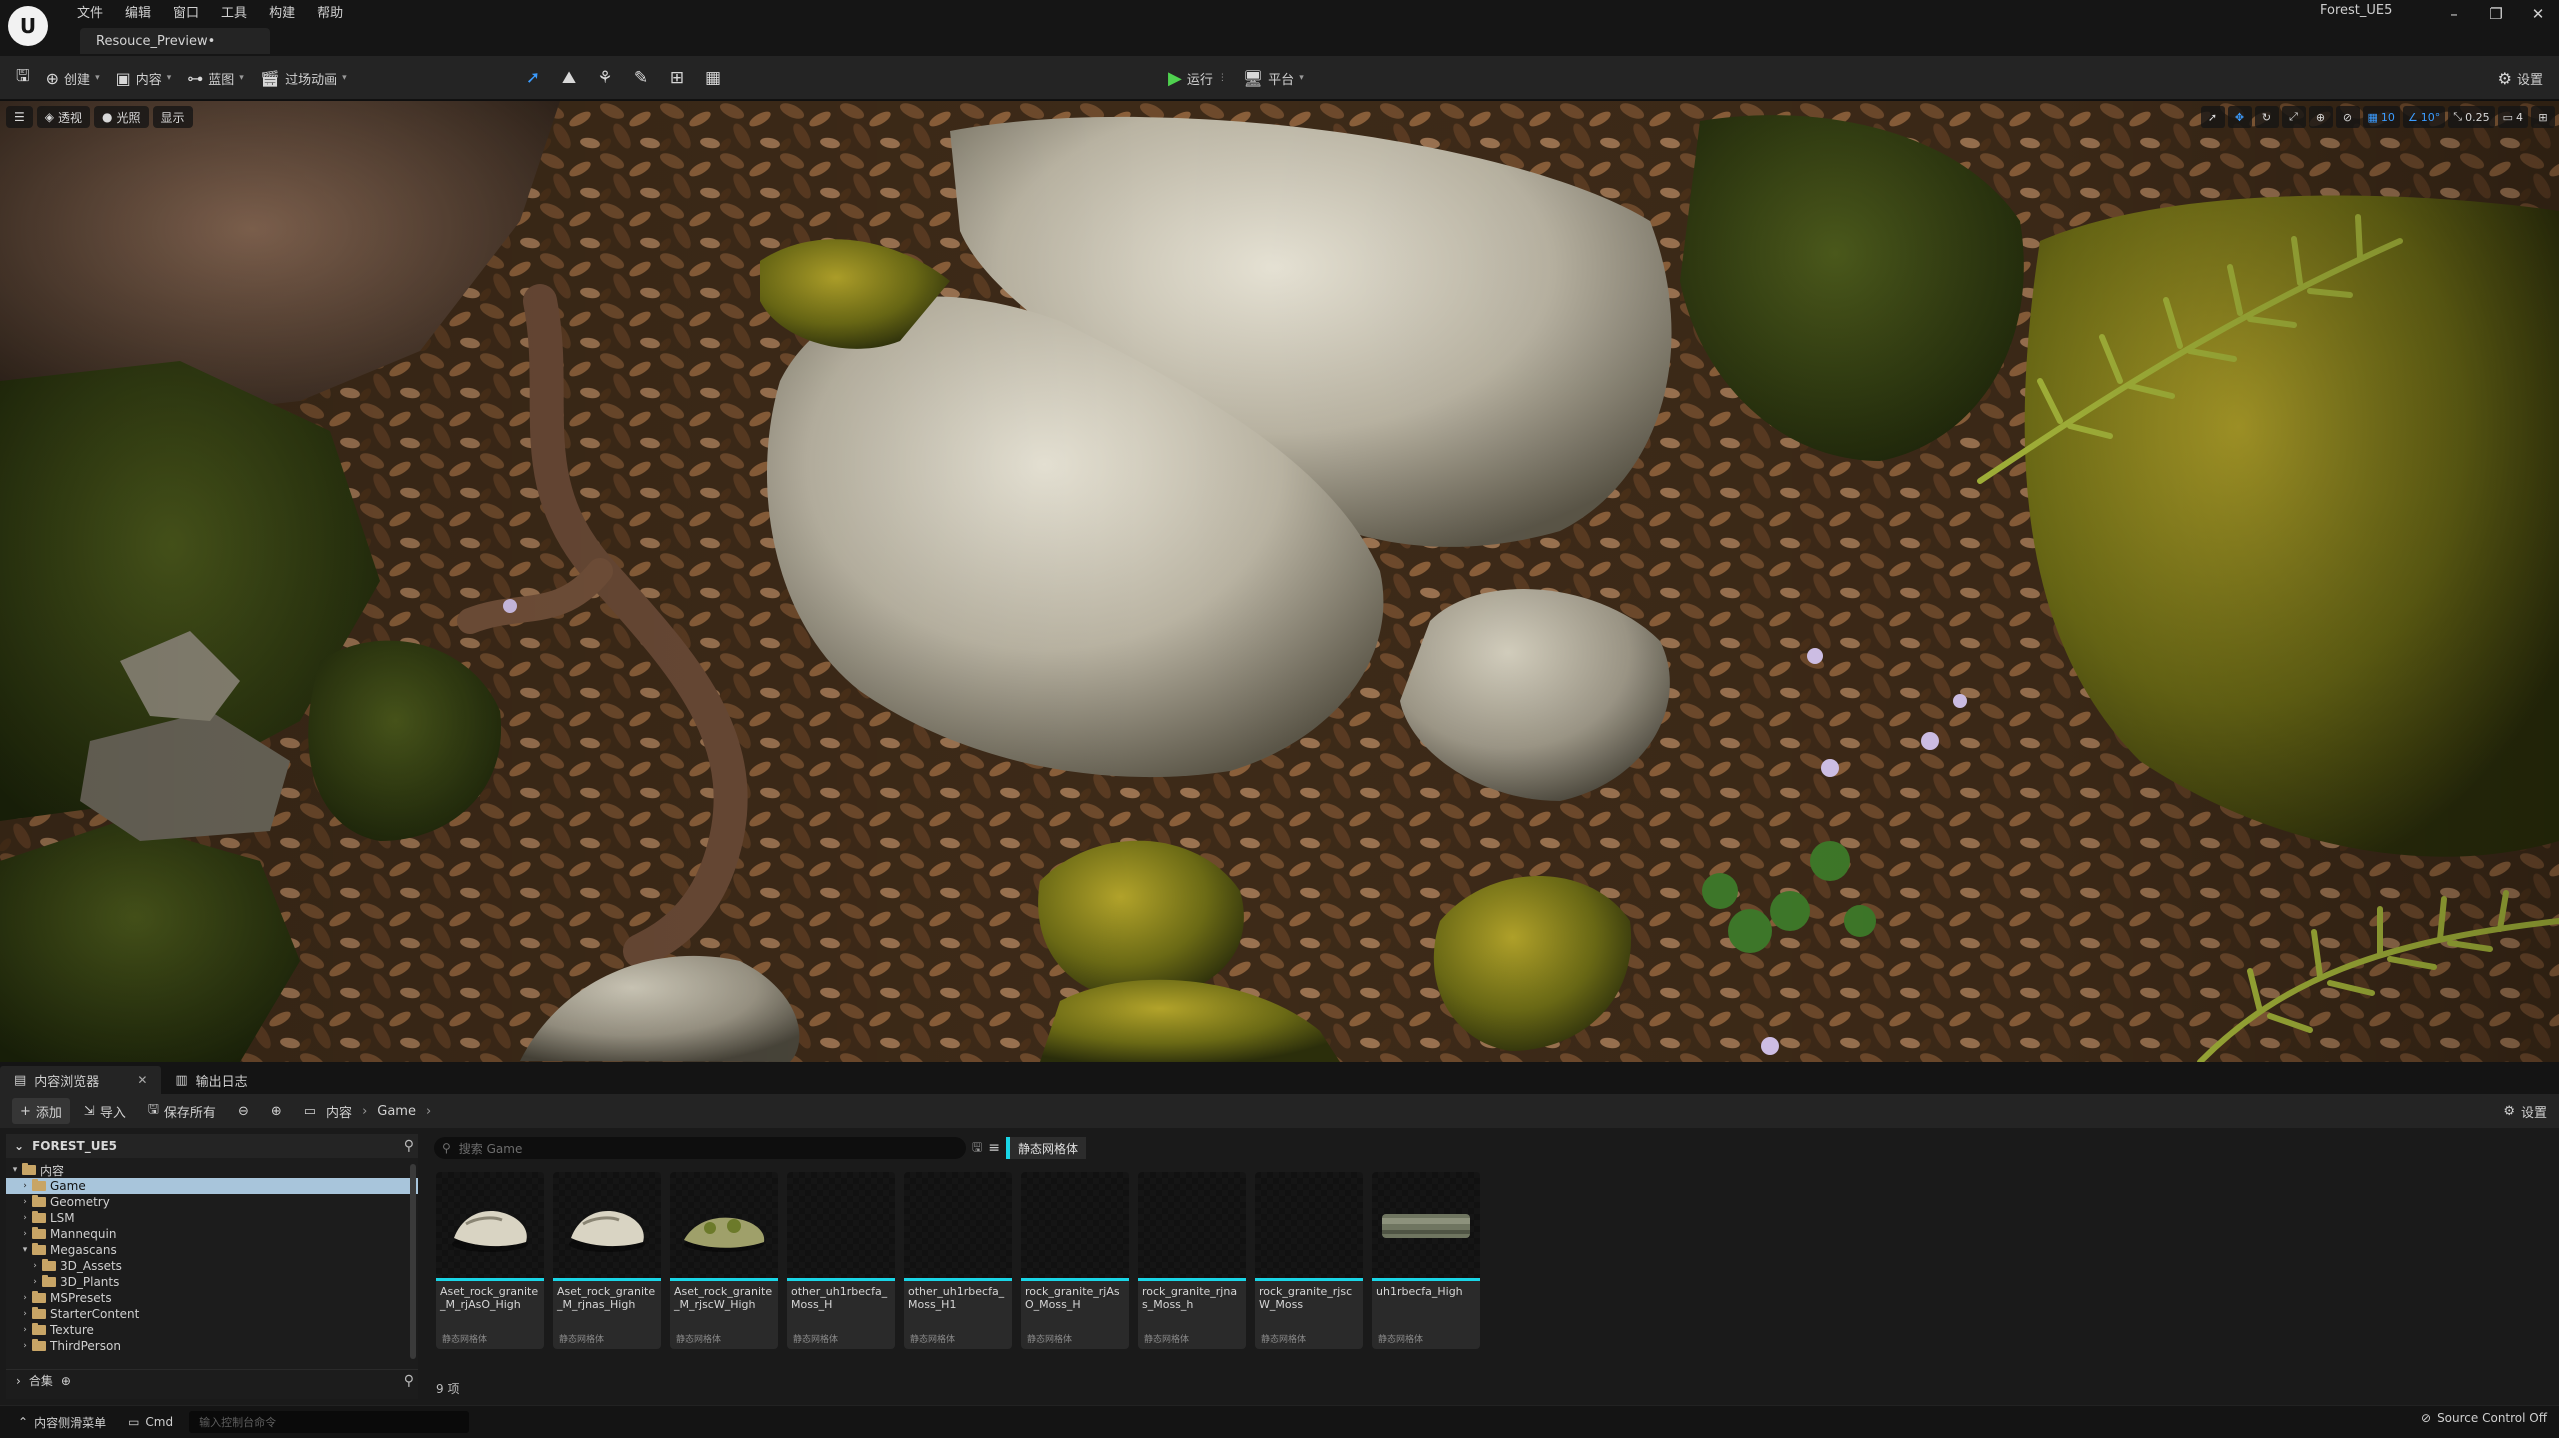 Image resolution: width=2559 pixels, height=1438 pixels. Describe the element at coordinates (490, 1260) in the screenshot. I see `asset-tile: Aset_rock_granite_M_rjAsO_High 静态网格体` at that location.